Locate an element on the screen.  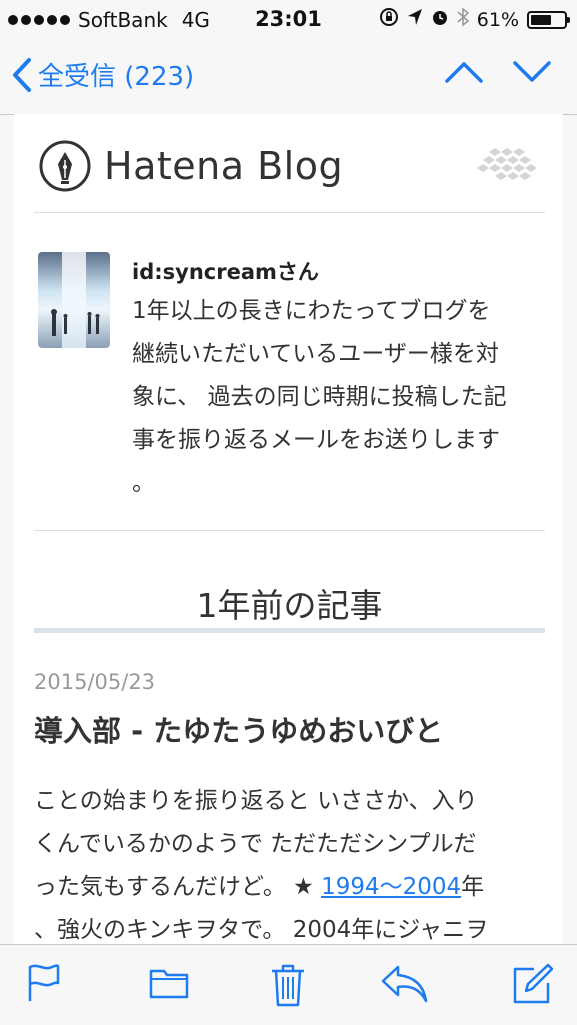
battery-icon is located at coordinates (548, 19).